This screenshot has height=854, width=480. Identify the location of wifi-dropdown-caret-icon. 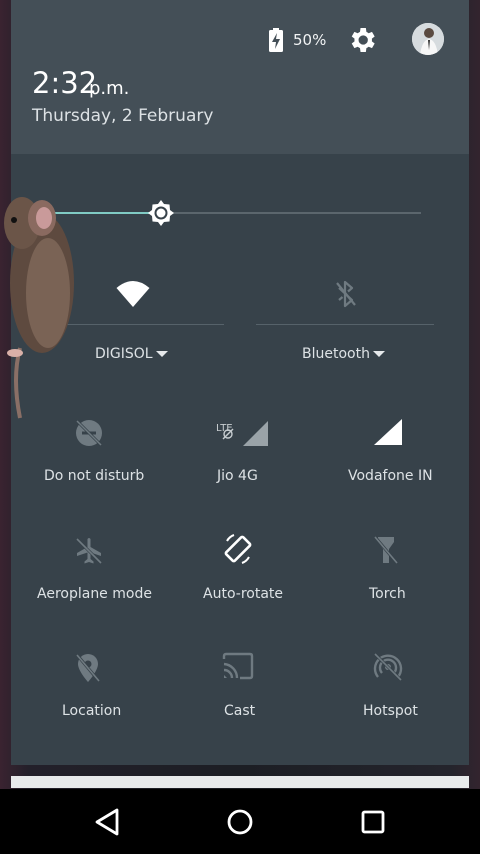
(162, 354).